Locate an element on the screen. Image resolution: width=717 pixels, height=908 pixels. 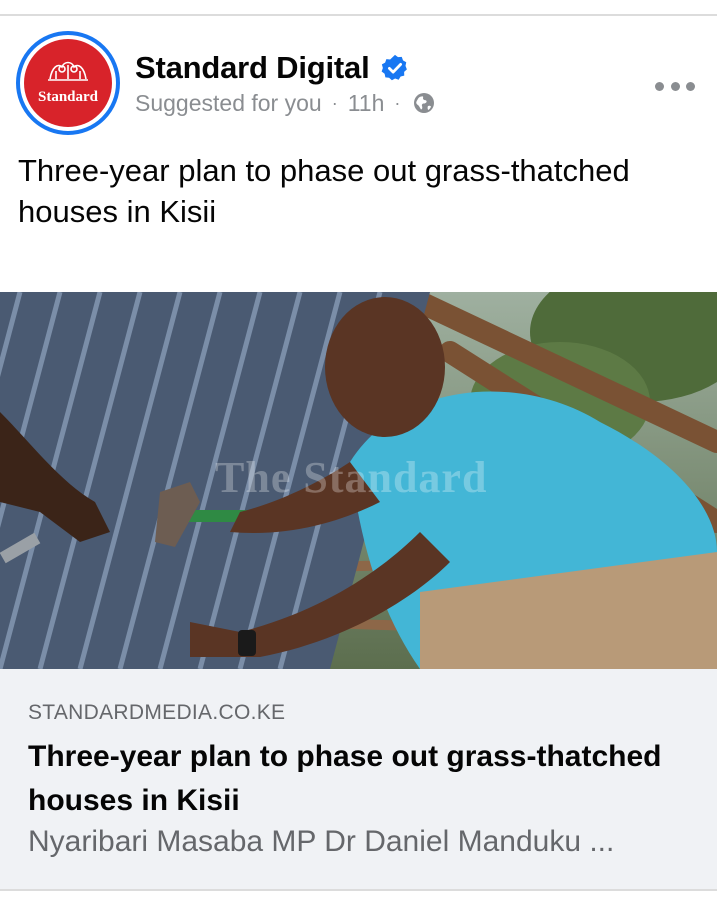
standard-logo: Standard is located at coordinates (68, 83).